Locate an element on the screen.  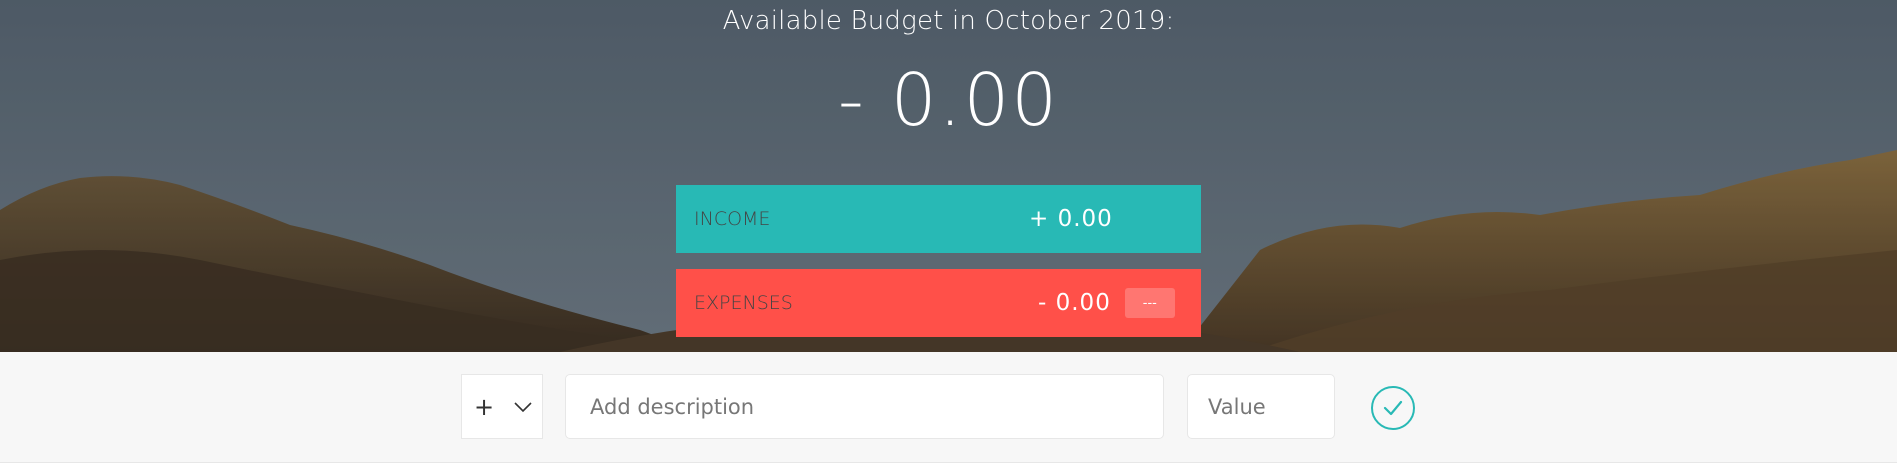
budget-value: - 0.00 is located at coordinates (948, 100).